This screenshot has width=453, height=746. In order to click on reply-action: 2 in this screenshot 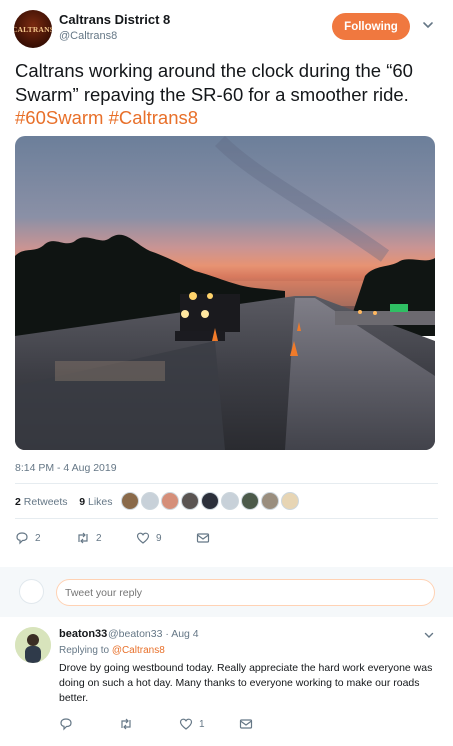, I will do `click(28, 538)`.